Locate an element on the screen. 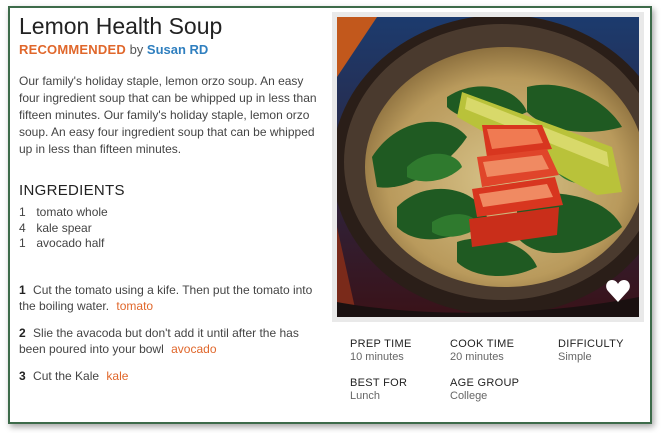 The height and width of the screenshot is (433, 661). step-ingredient-tag: kale is located at coordinates (117, 376).